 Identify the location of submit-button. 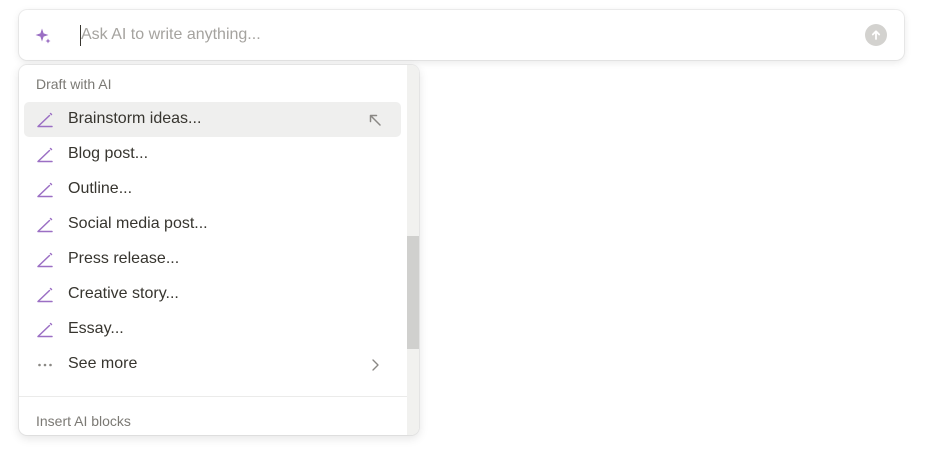
(876, 35).